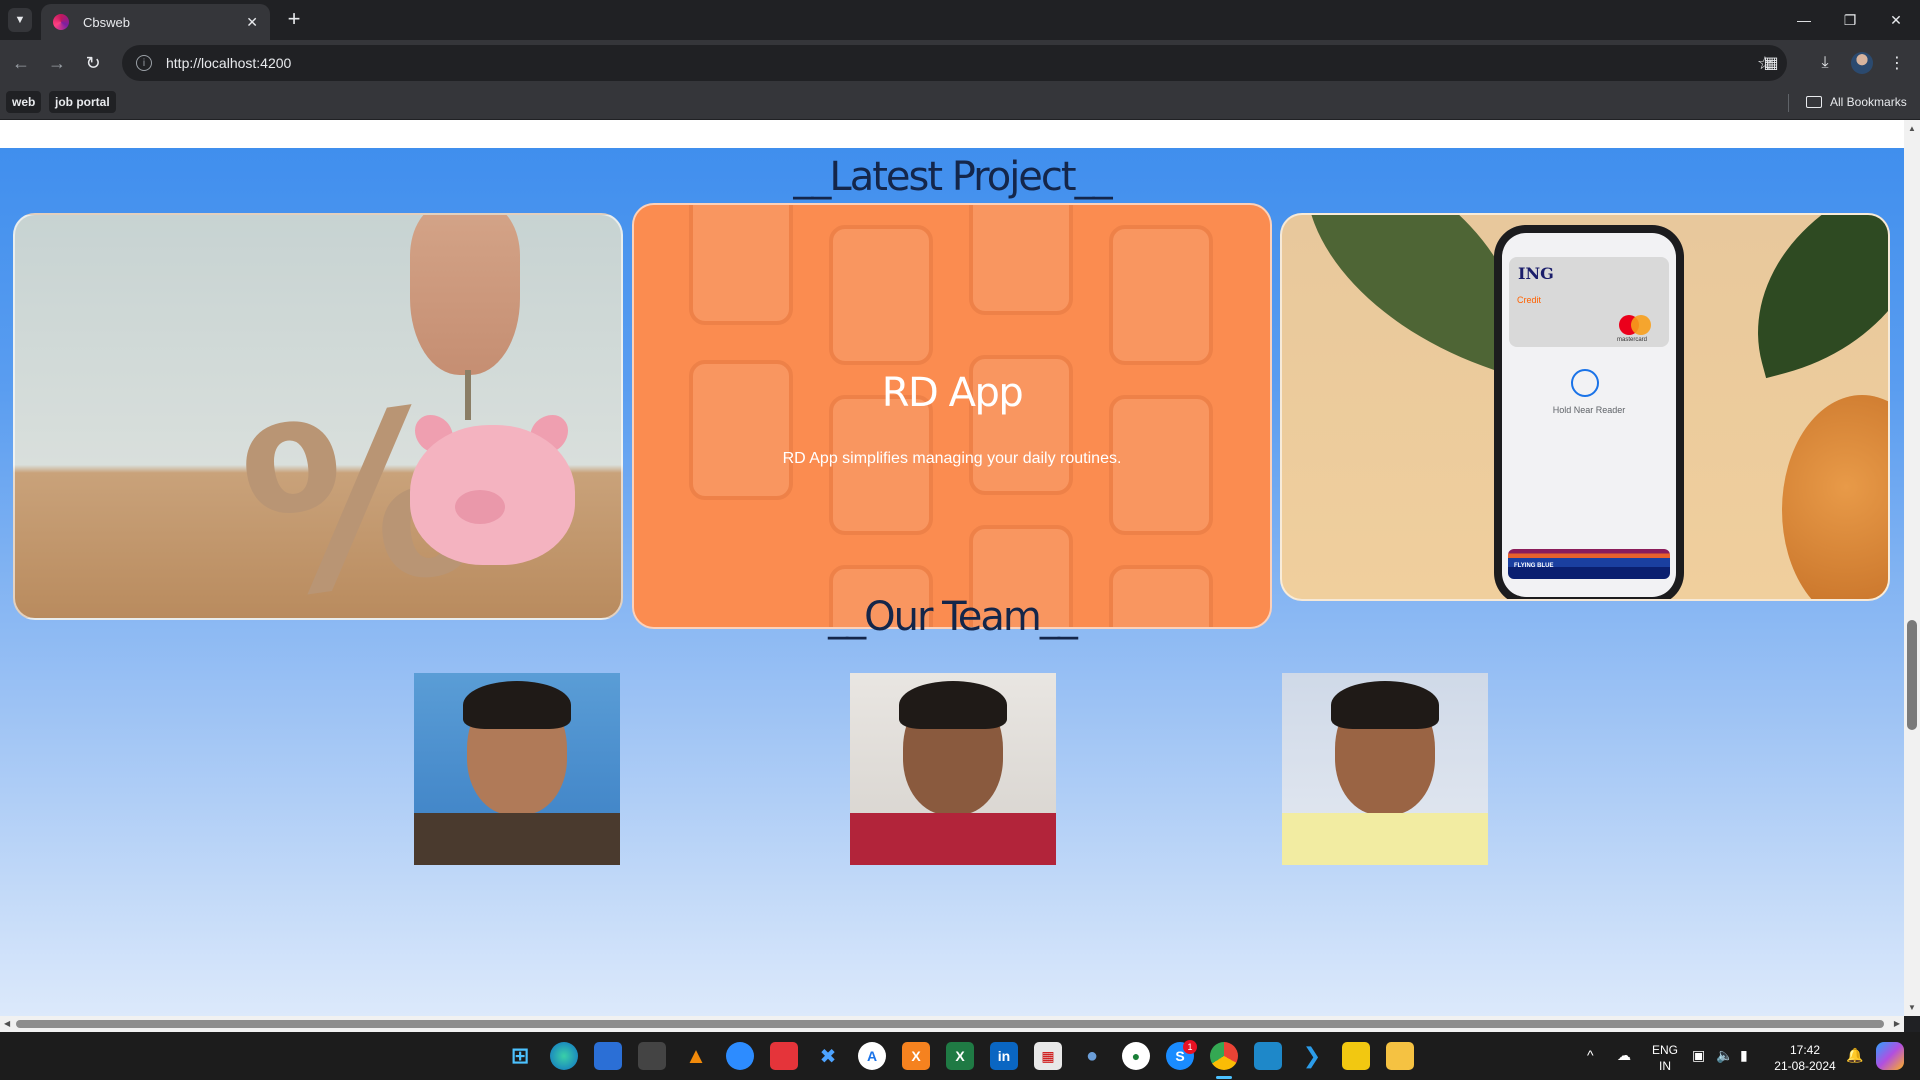  I want to click on team-member-photo, so click(1385, 769).